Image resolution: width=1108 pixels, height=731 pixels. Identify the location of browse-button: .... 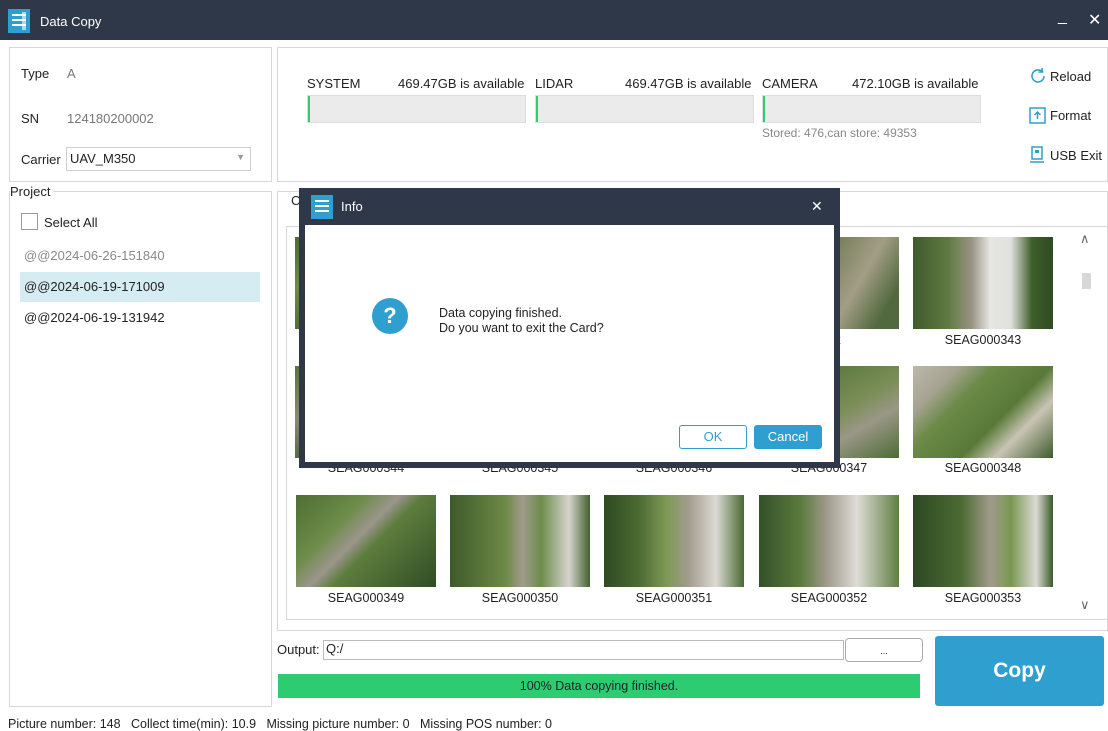
(884, 650).